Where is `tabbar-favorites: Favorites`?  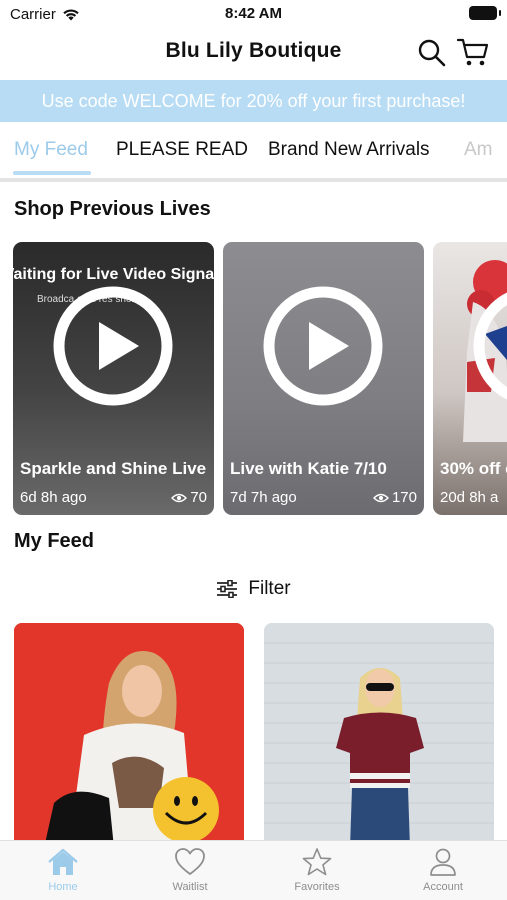
tabbar-favorites: Favorites is located at coordinates (317, 873).